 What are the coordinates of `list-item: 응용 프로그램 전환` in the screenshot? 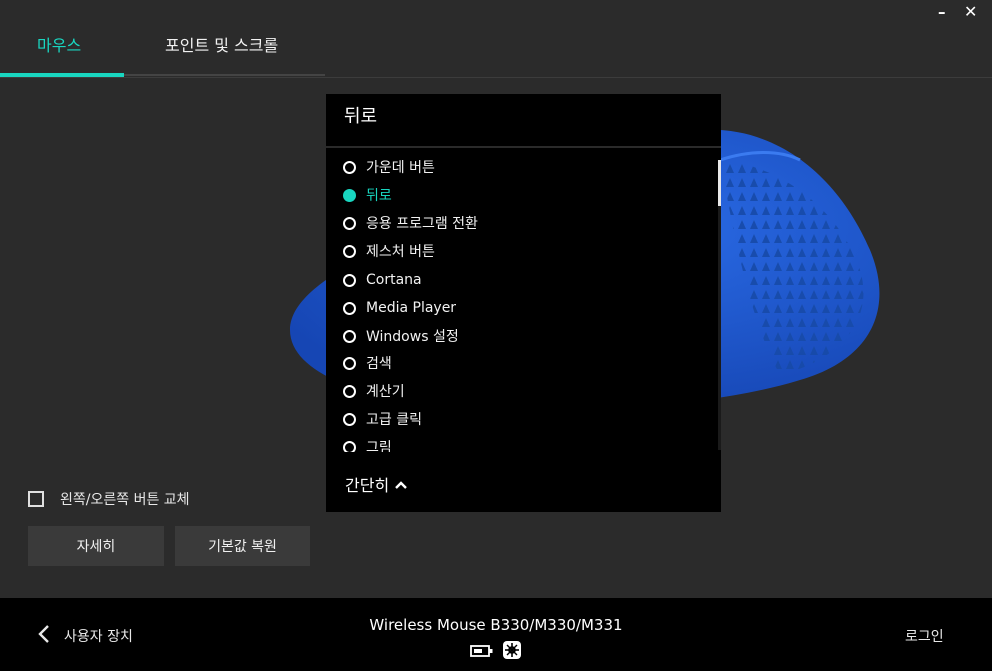 It's located at (410, 223).